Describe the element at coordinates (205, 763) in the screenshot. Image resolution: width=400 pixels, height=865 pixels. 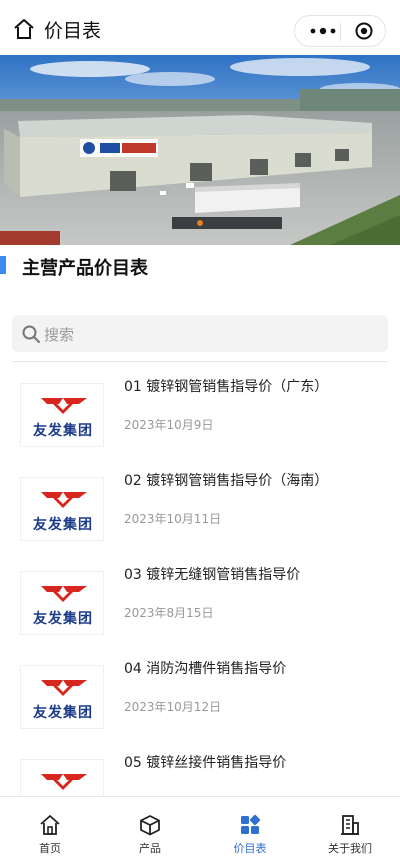
I see `product-title: 05 镀锌丝接件销售指导价` at that location.